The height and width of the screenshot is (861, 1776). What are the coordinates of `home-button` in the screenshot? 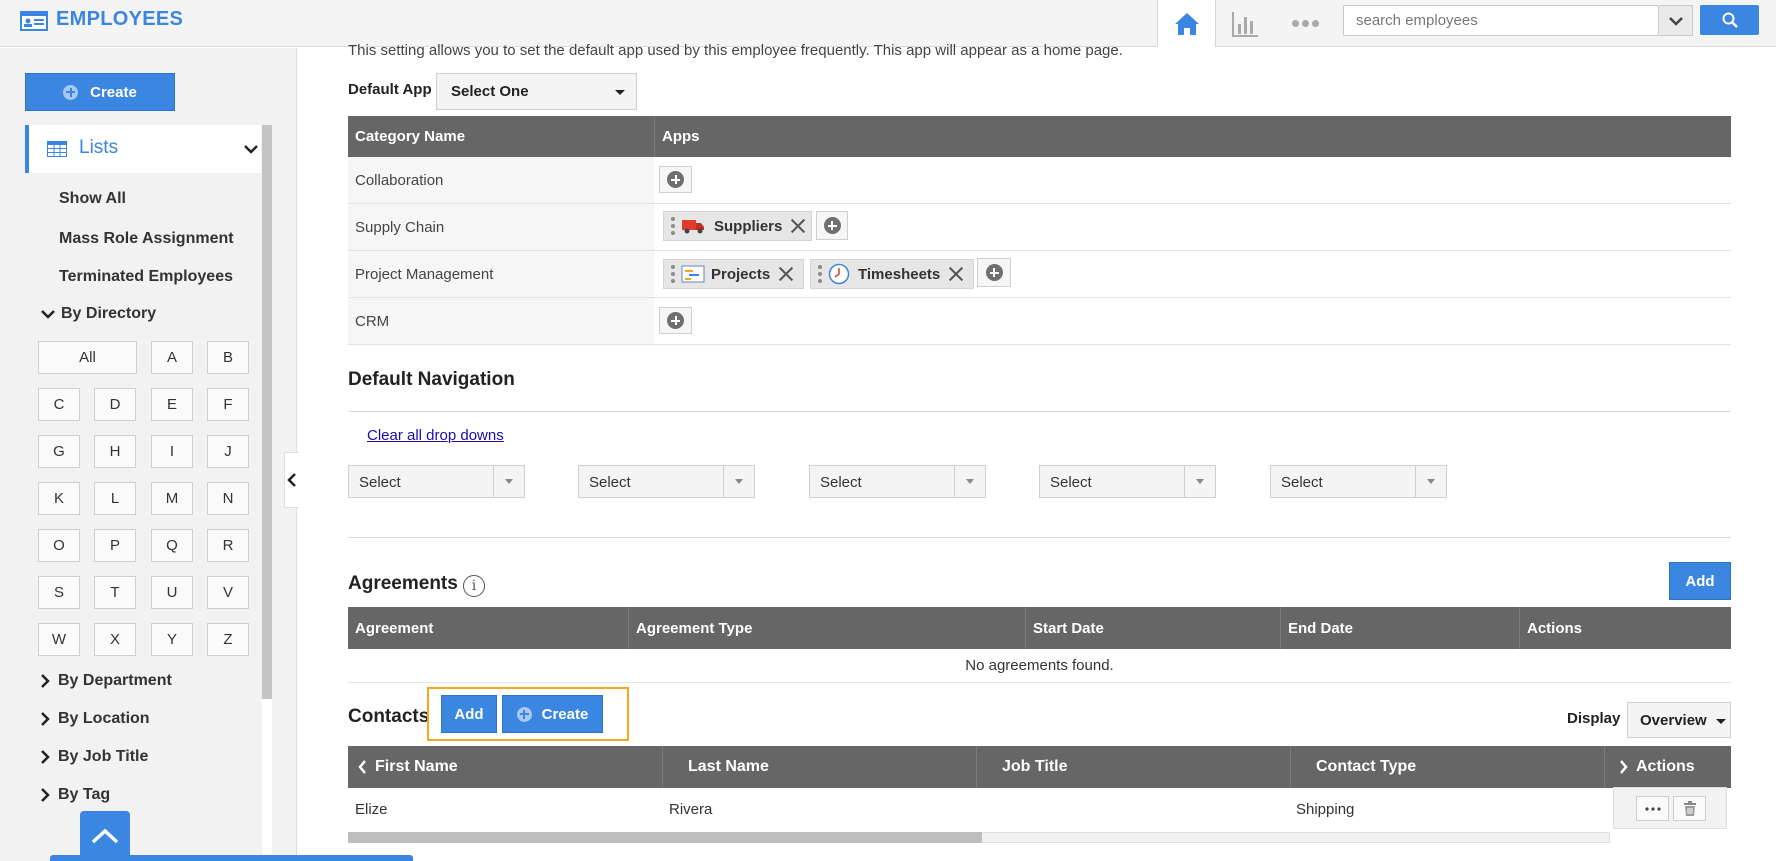 It's located at (1186, 23).